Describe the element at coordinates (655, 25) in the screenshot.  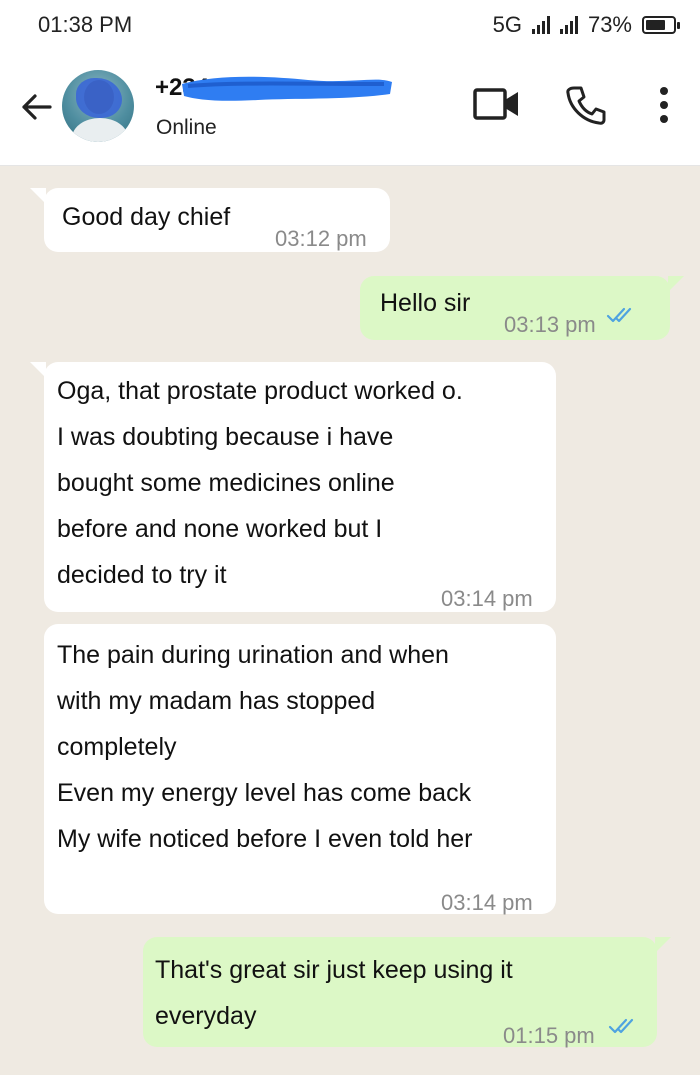
I see `battery-fill` at that location.